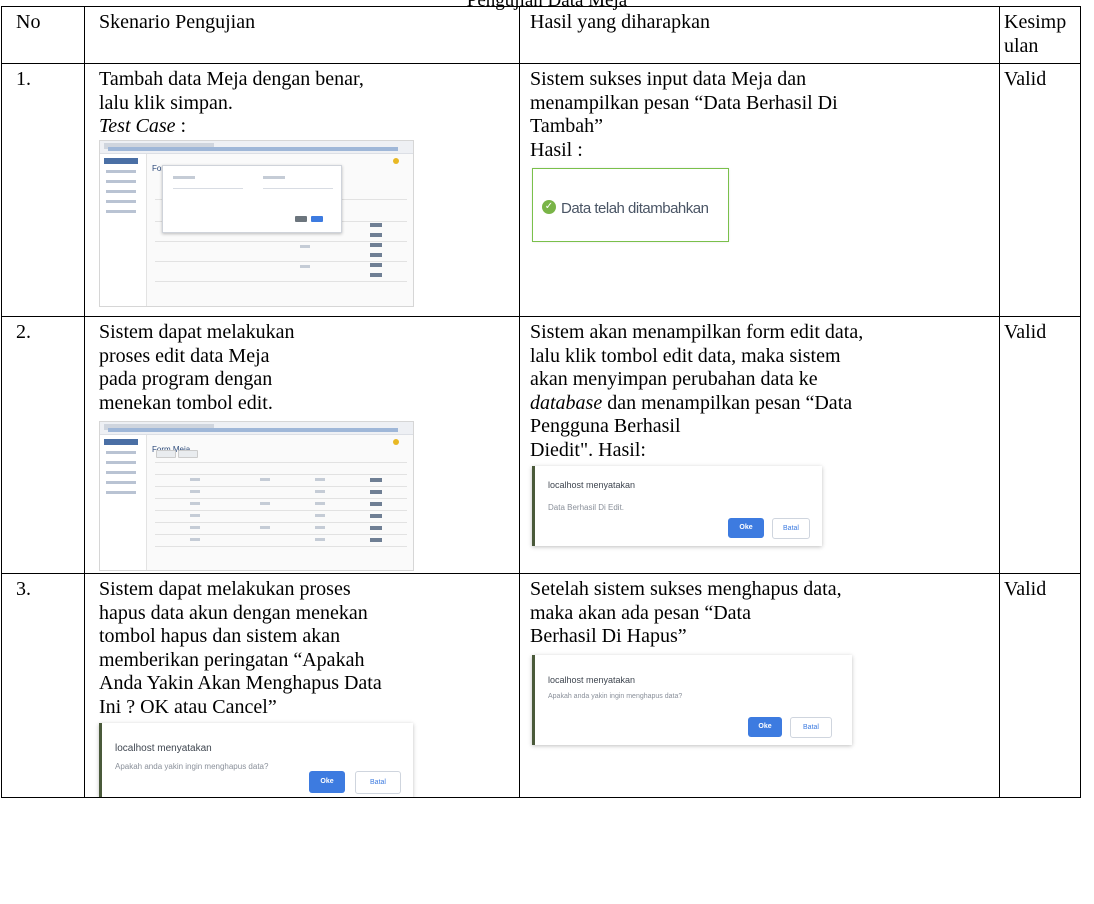  What do you see at coordinates (186, 379) in the screenshot?
I see `skenario-line: pada program dengan` at bounding box center [186, 379].